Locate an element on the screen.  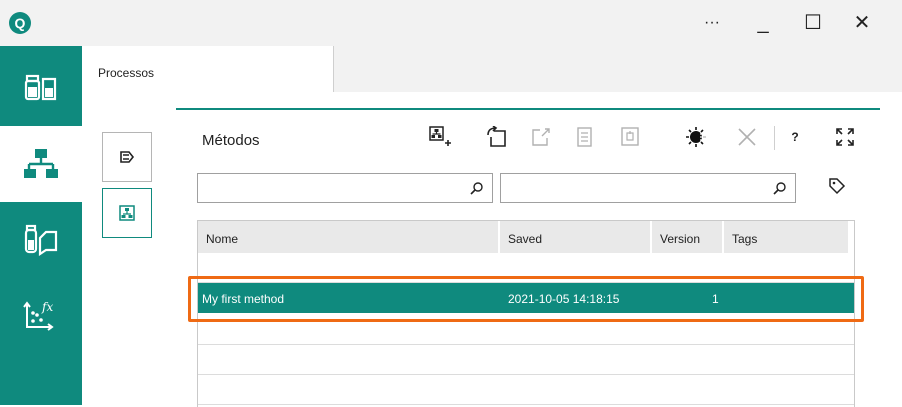
tags-search-field is located at coordinates (648, 188).